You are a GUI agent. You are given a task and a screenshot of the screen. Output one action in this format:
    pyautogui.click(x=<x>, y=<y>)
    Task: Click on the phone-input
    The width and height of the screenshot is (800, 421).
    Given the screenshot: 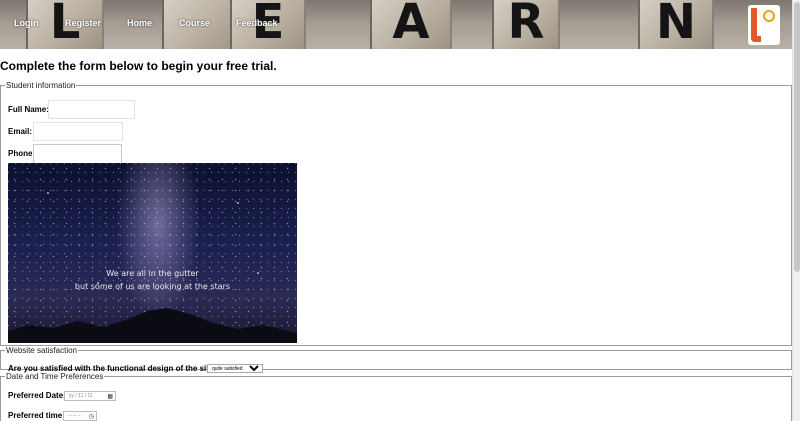 What is the action you would take?
    pyautogui.click(x=77, y=154)
    